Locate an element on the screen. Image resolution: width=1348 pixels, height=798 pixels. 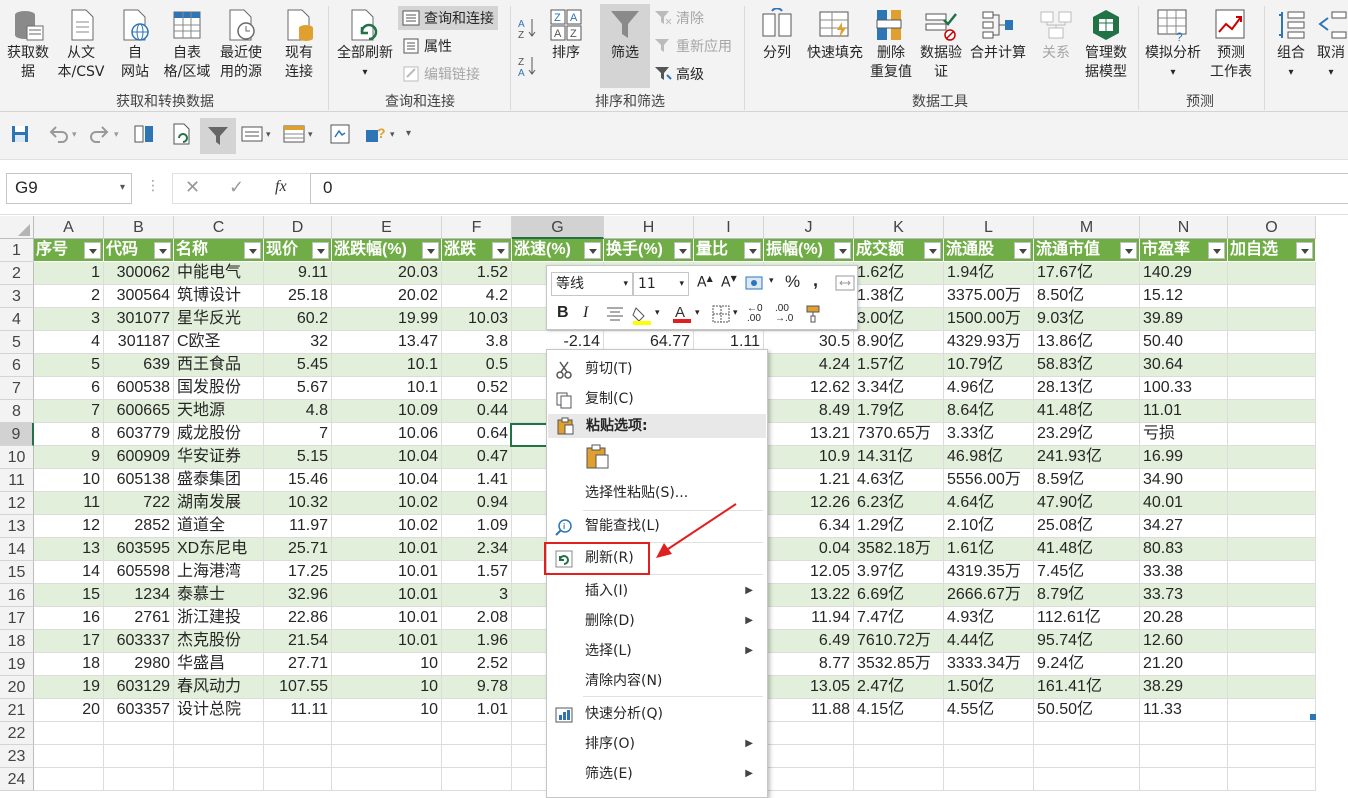
table-cell: 11.97 is located at coordinates (298, 526).